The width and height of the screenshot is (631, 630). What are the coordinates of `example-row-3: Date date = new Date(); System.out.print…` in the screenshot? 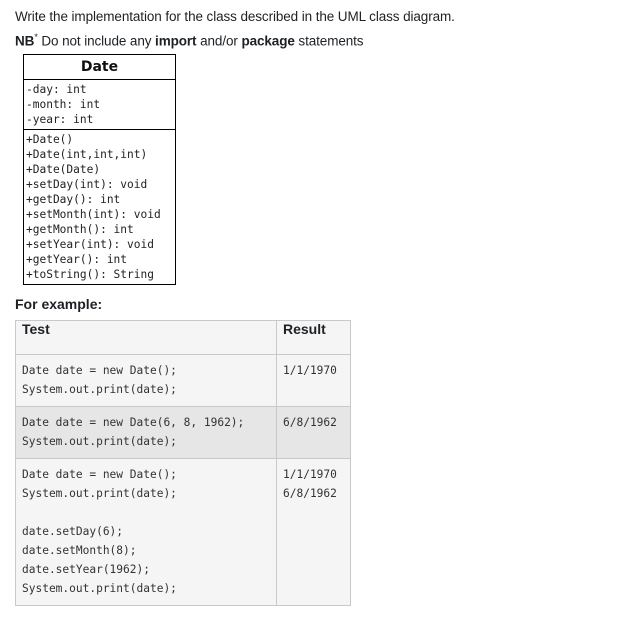 It's located at (183, 532).